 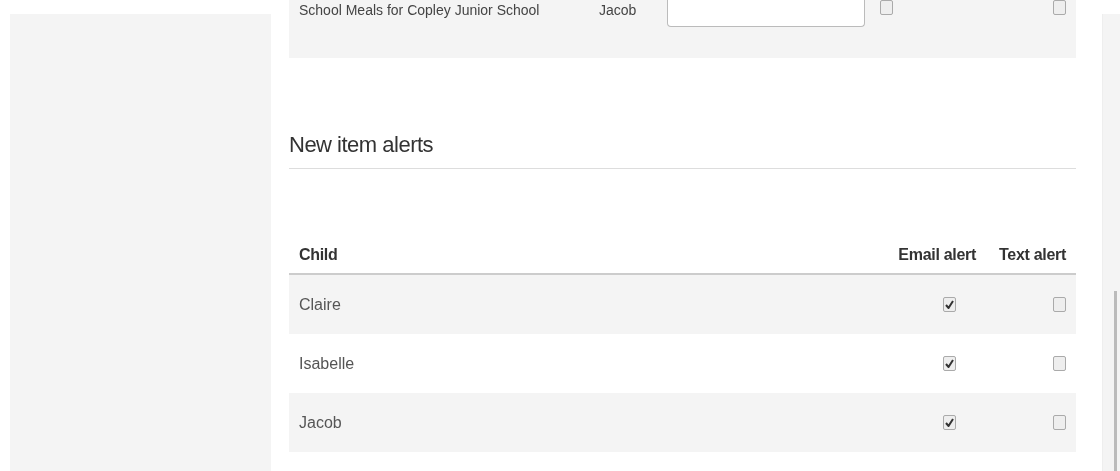 I want to click on input-field, so click(x=766, y=13).